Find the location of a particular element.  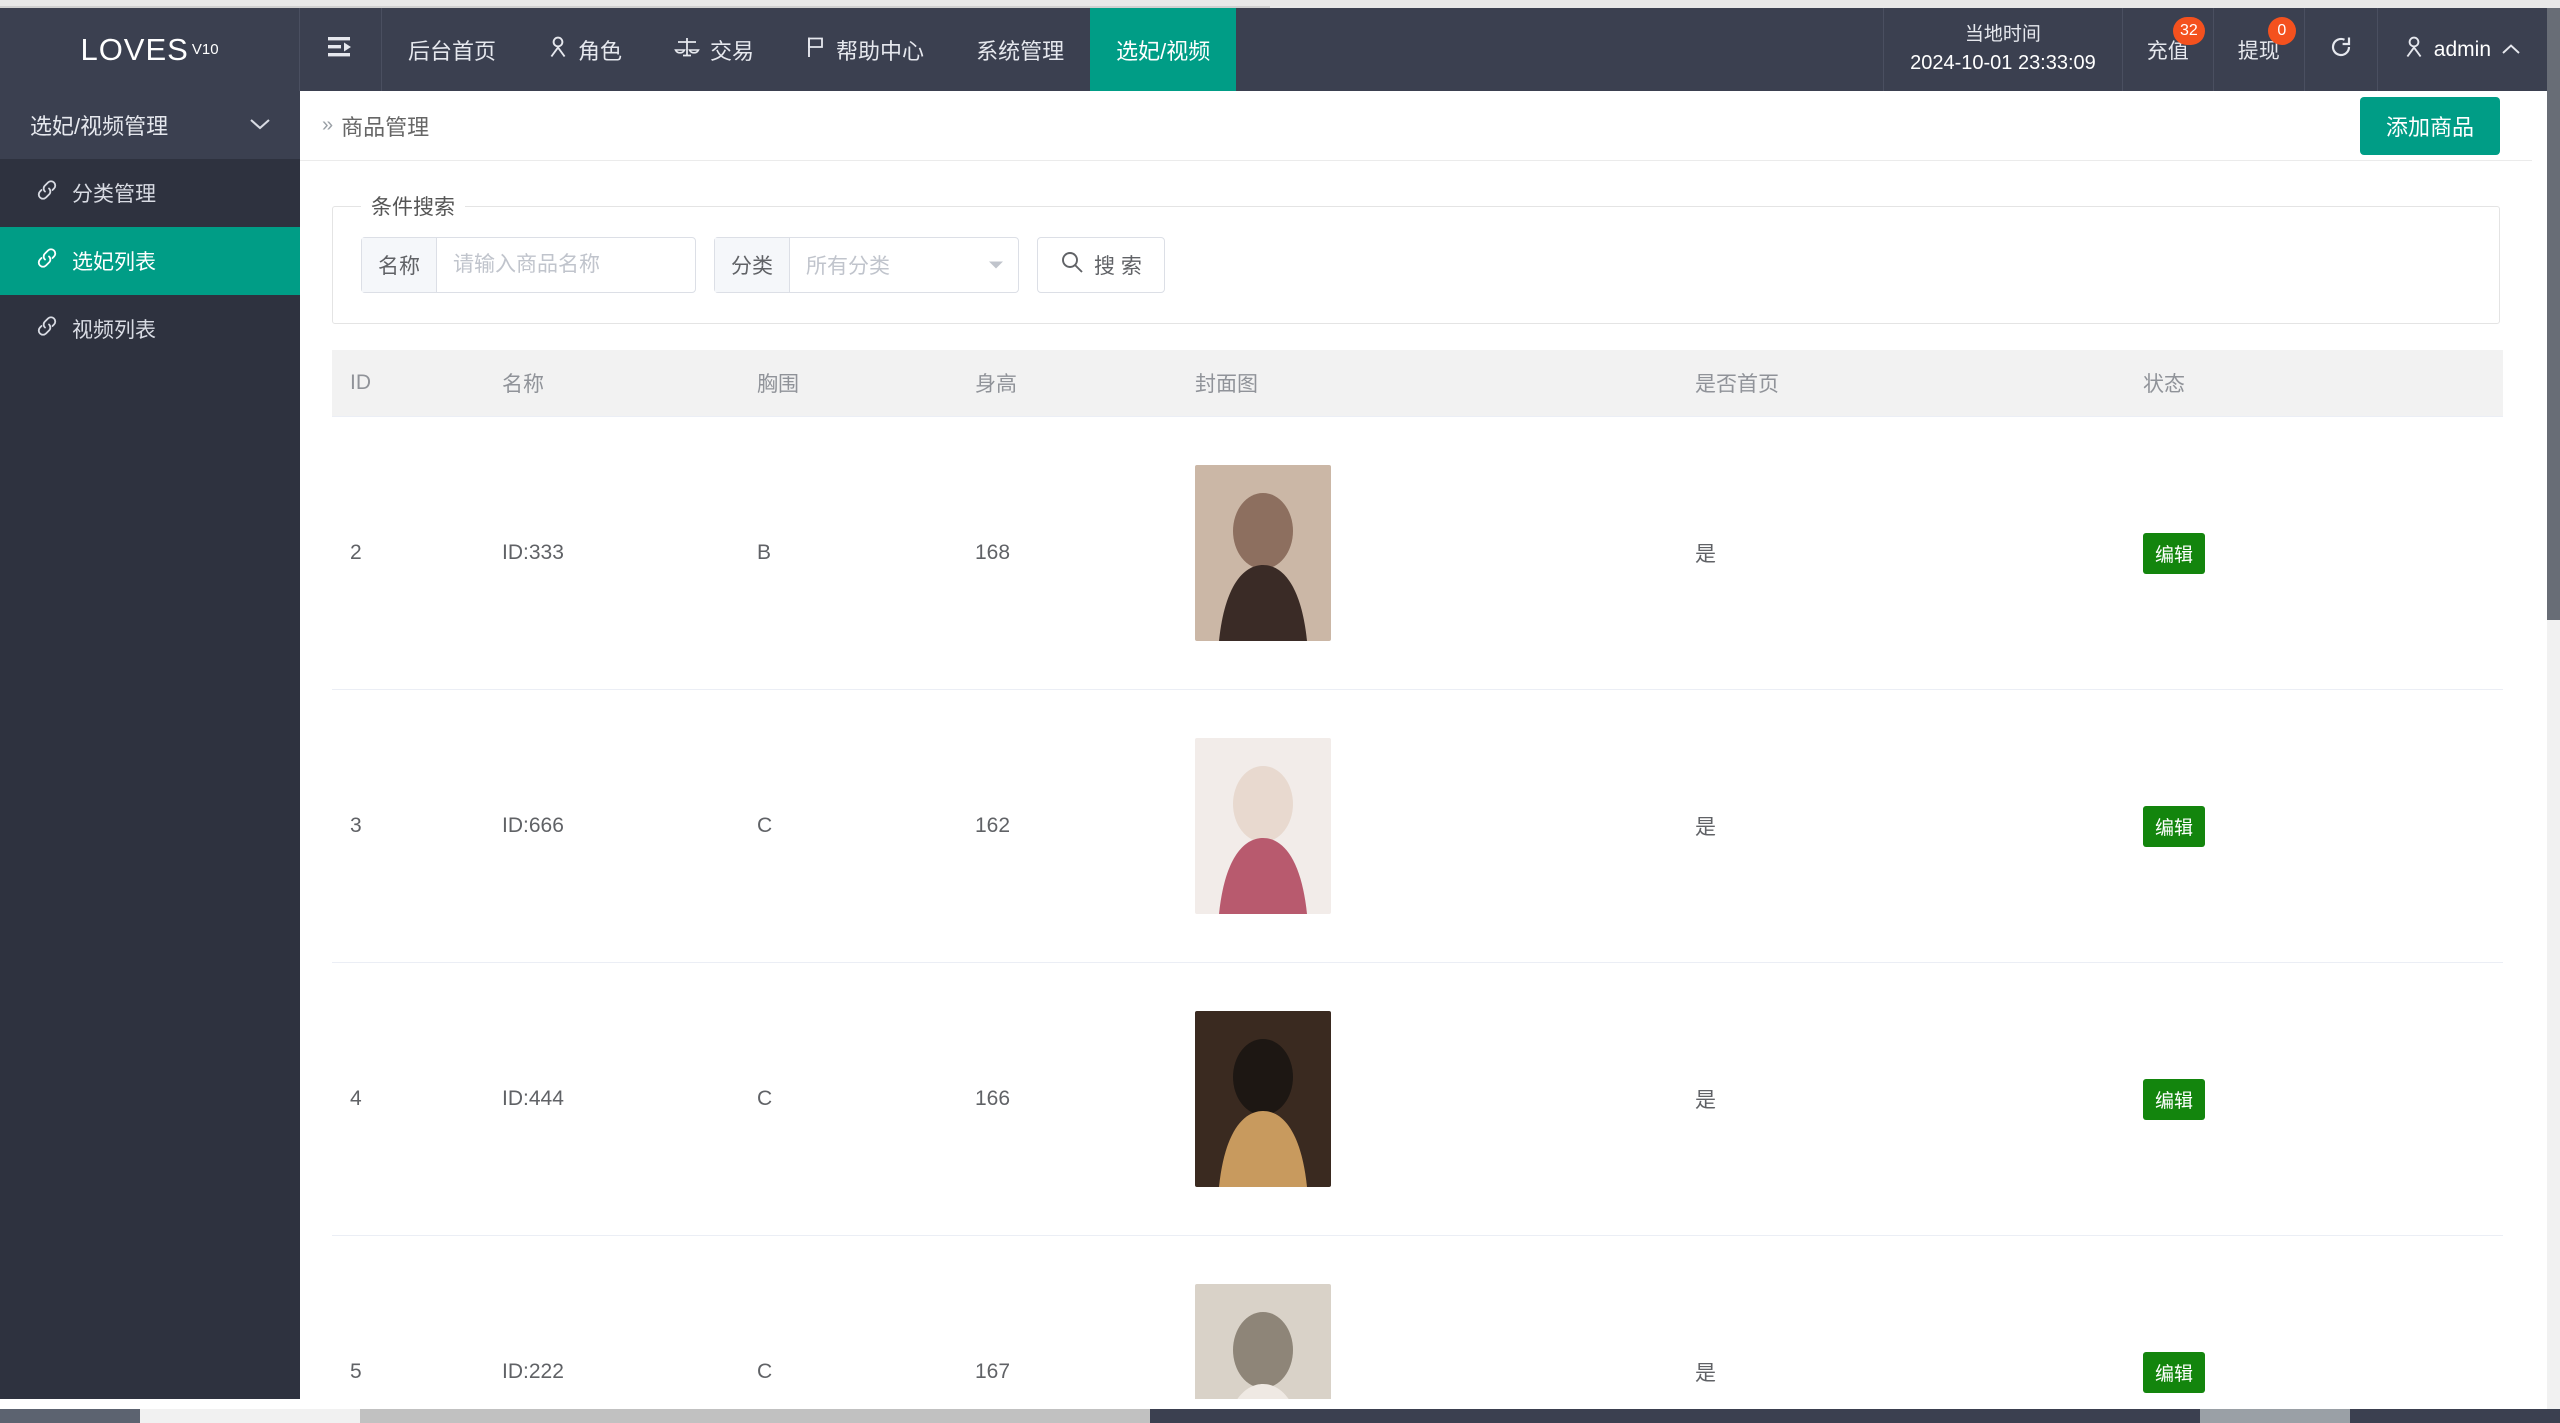

vertical-scrollbar is located at coordinates (2553, 715).